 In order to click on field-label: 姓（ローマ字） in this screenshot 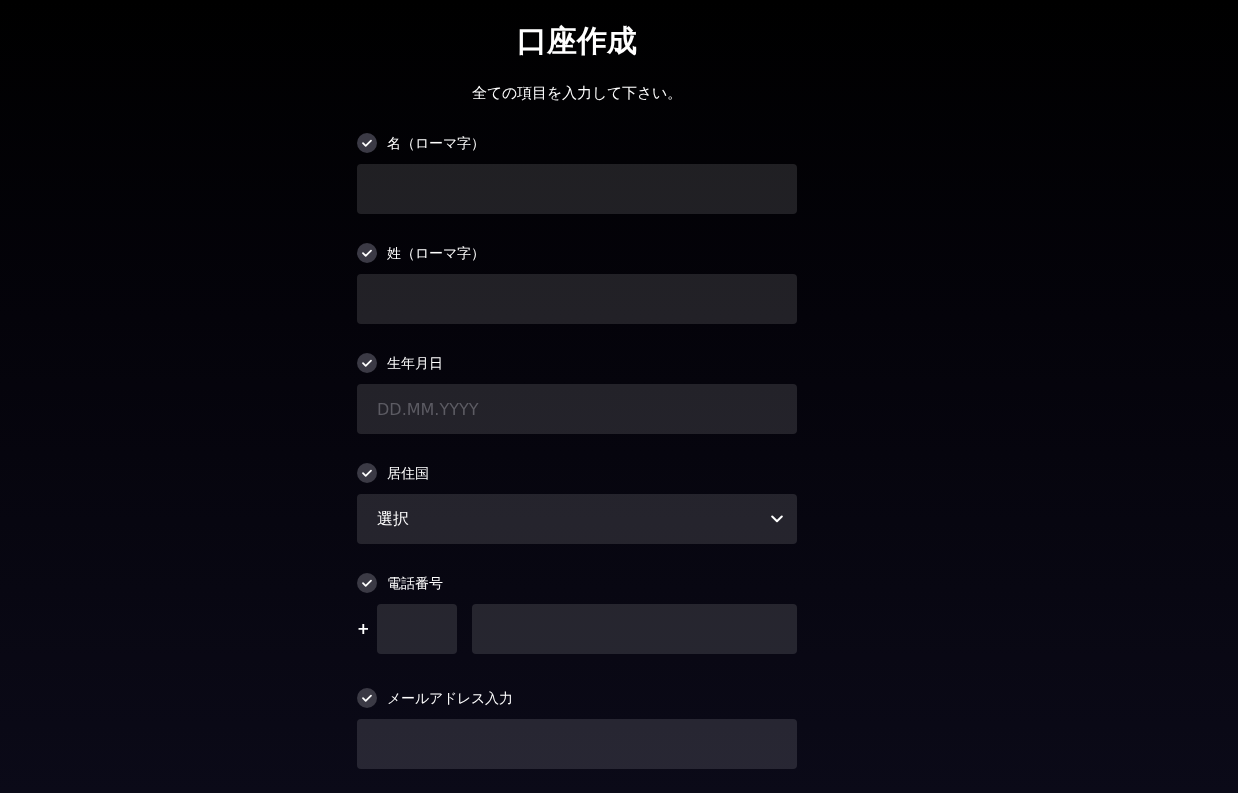, I will do `click(436, 253)`.